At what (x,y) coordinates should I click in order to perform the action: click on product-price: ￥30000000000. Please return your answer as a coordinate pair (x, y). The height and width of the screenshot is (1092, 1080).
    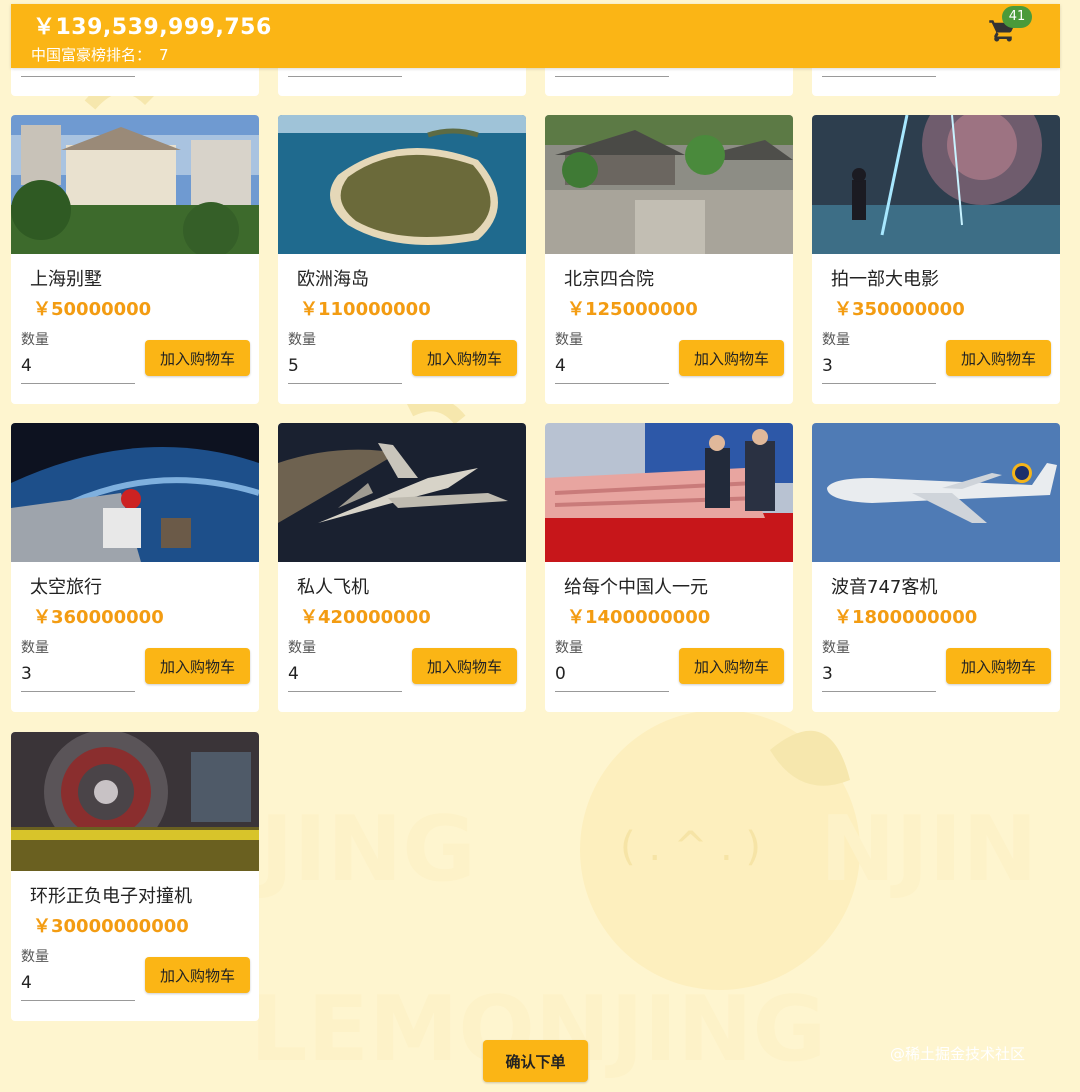
    Looking at the image, I should click on (111, 926).